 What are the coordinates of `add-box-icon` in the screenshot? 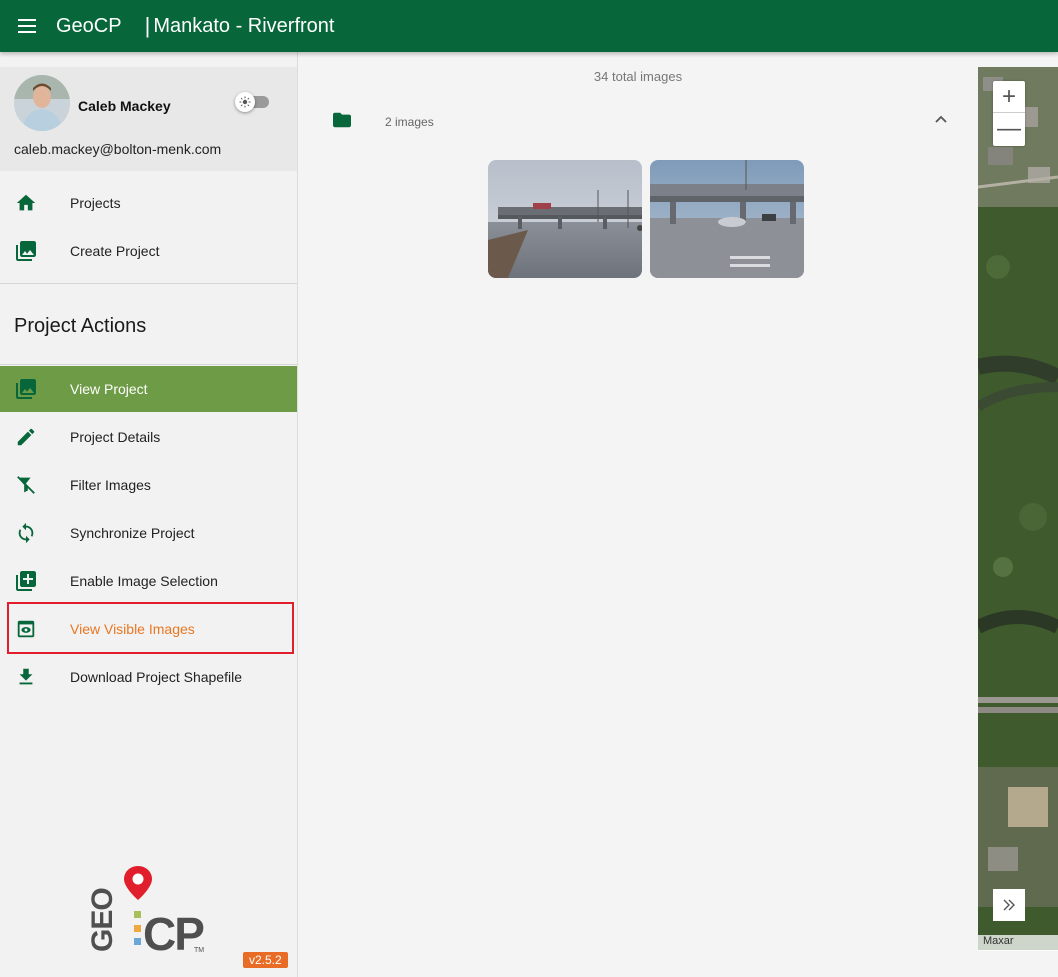 It's located at (26, 581).